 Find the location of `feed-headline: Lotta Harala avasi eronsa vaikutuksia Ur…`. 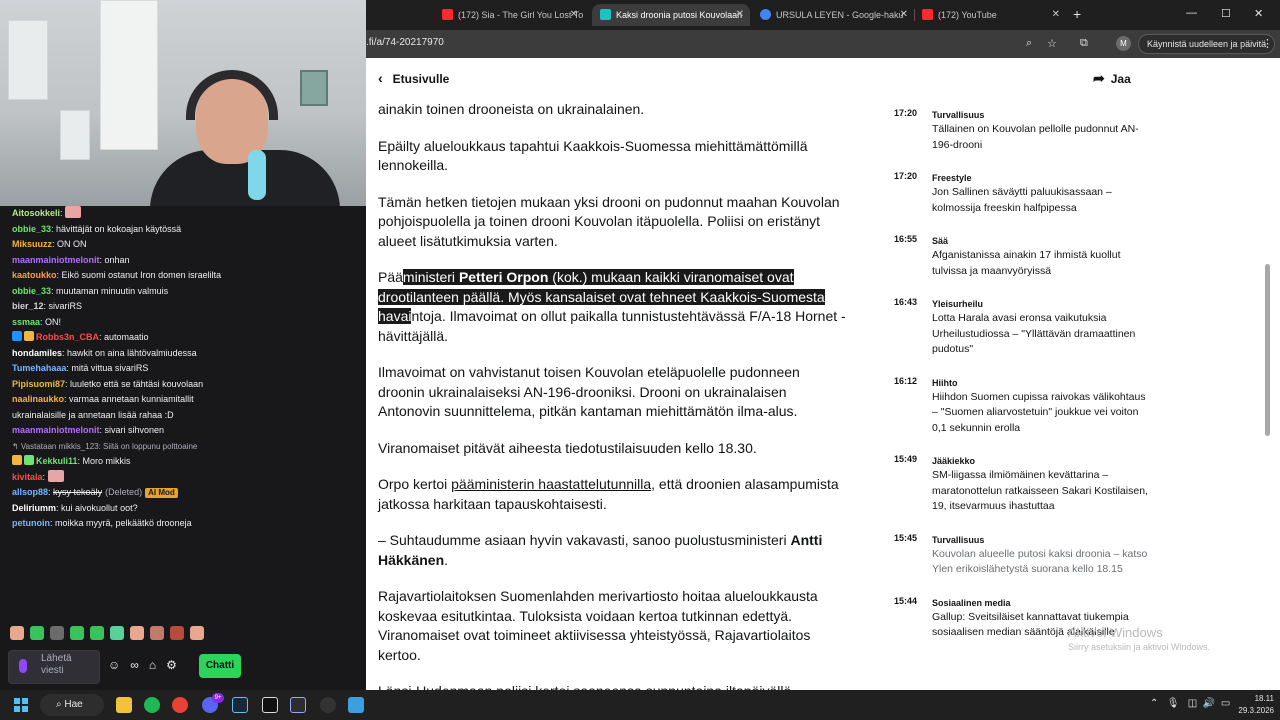

feed-headline: Lotta Harala avasi eronsa vaikutuksia Ur… is located at coordinates (1043, 334).